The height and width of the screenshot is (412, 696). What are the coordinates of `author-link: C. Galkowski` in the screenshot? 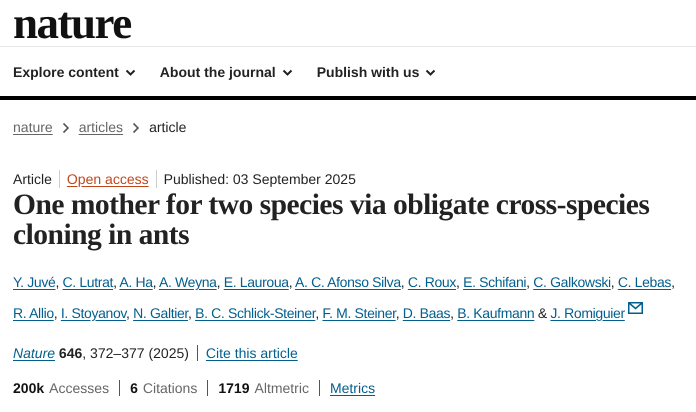 It's located at (572, 282).